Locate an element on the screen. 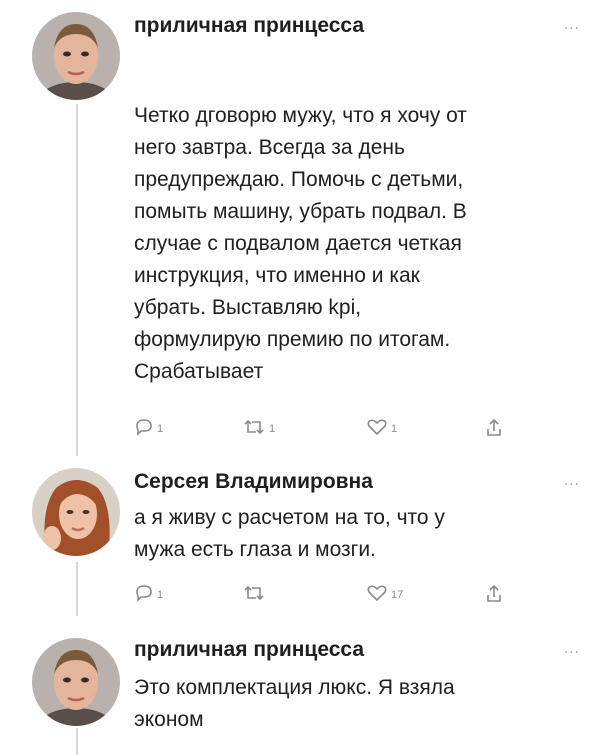  like-count: 1 is located at coordinates (394, 429).